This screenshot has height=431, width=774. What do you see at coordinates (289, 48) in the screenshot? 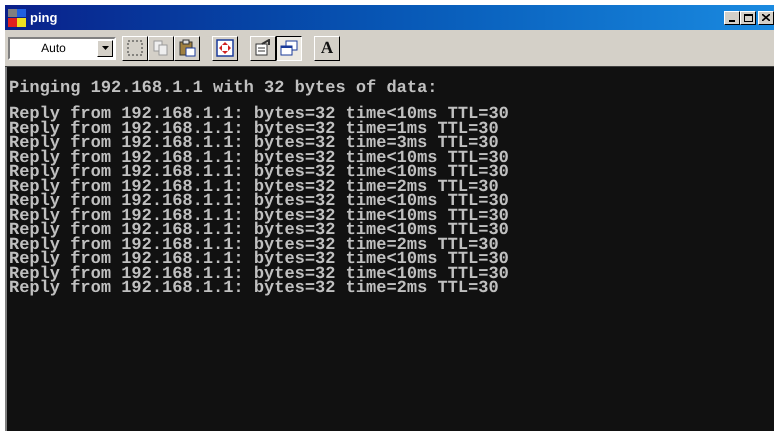
I see `windows-icon` at bounding box center [289, 48].